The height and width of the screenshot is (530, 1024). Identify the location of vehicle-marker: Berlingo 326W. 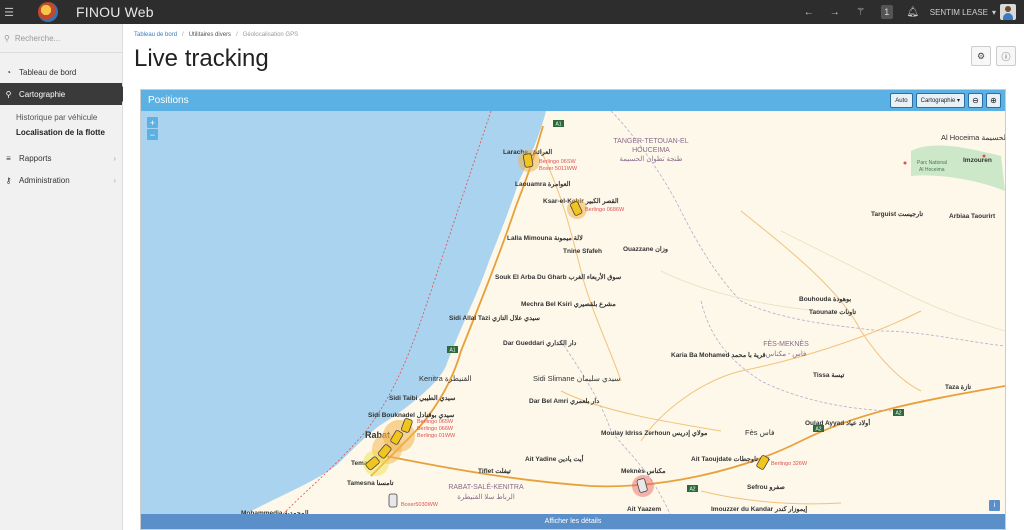
(782, 462).